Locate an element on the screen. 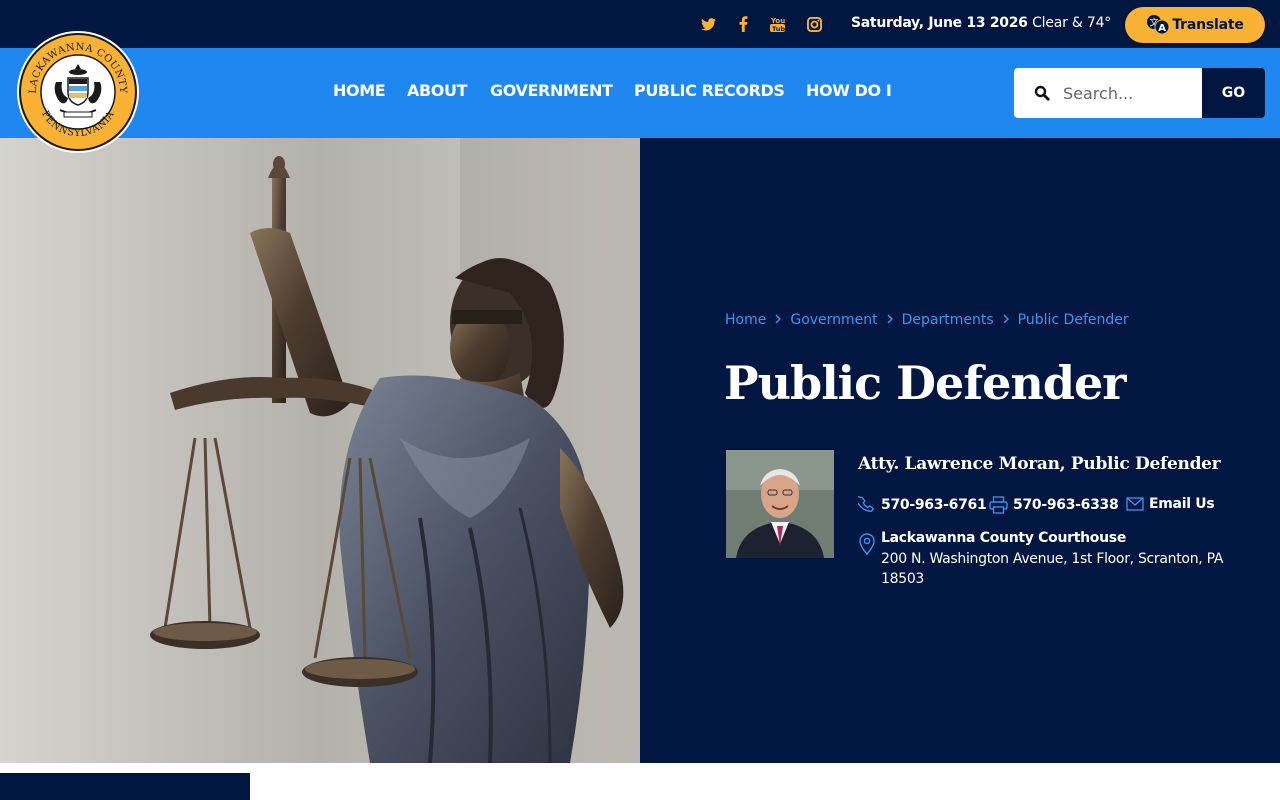 The height and width of the screenshot is (800, 1280). translate-label: Translate is located at coordinates (1208, 25).